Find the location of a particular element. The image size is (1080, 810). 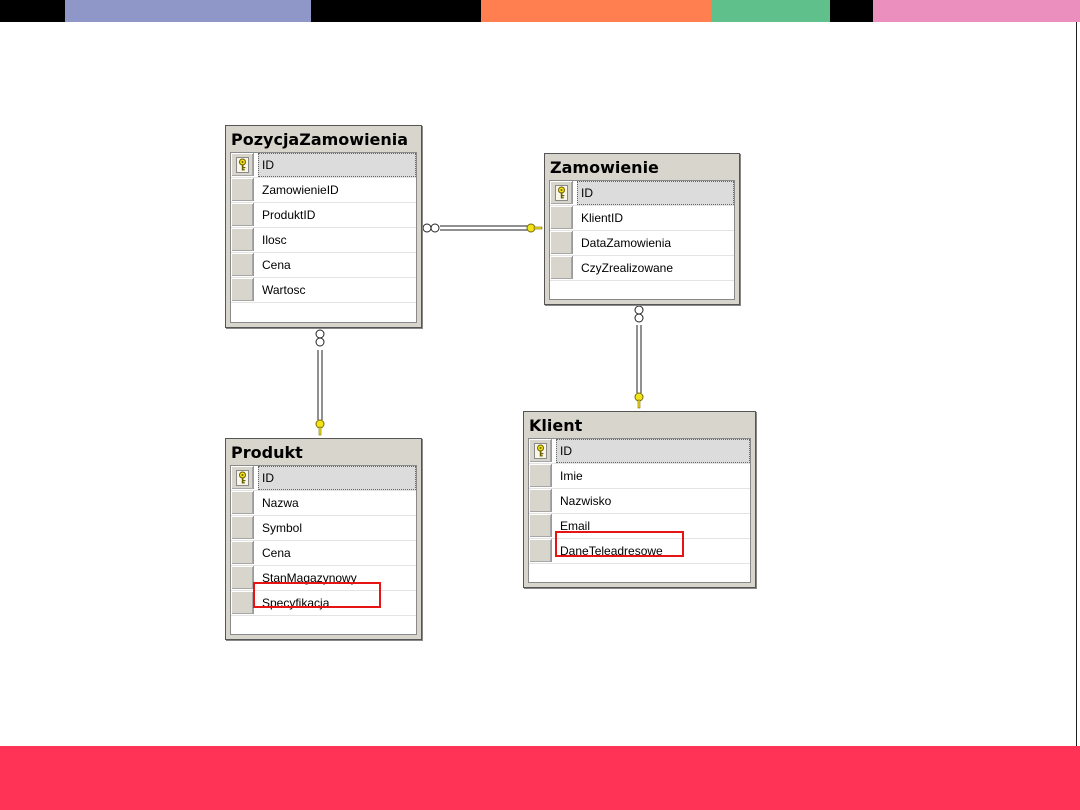

relation-pozycja-produkt is located at coordinates (320, 382).